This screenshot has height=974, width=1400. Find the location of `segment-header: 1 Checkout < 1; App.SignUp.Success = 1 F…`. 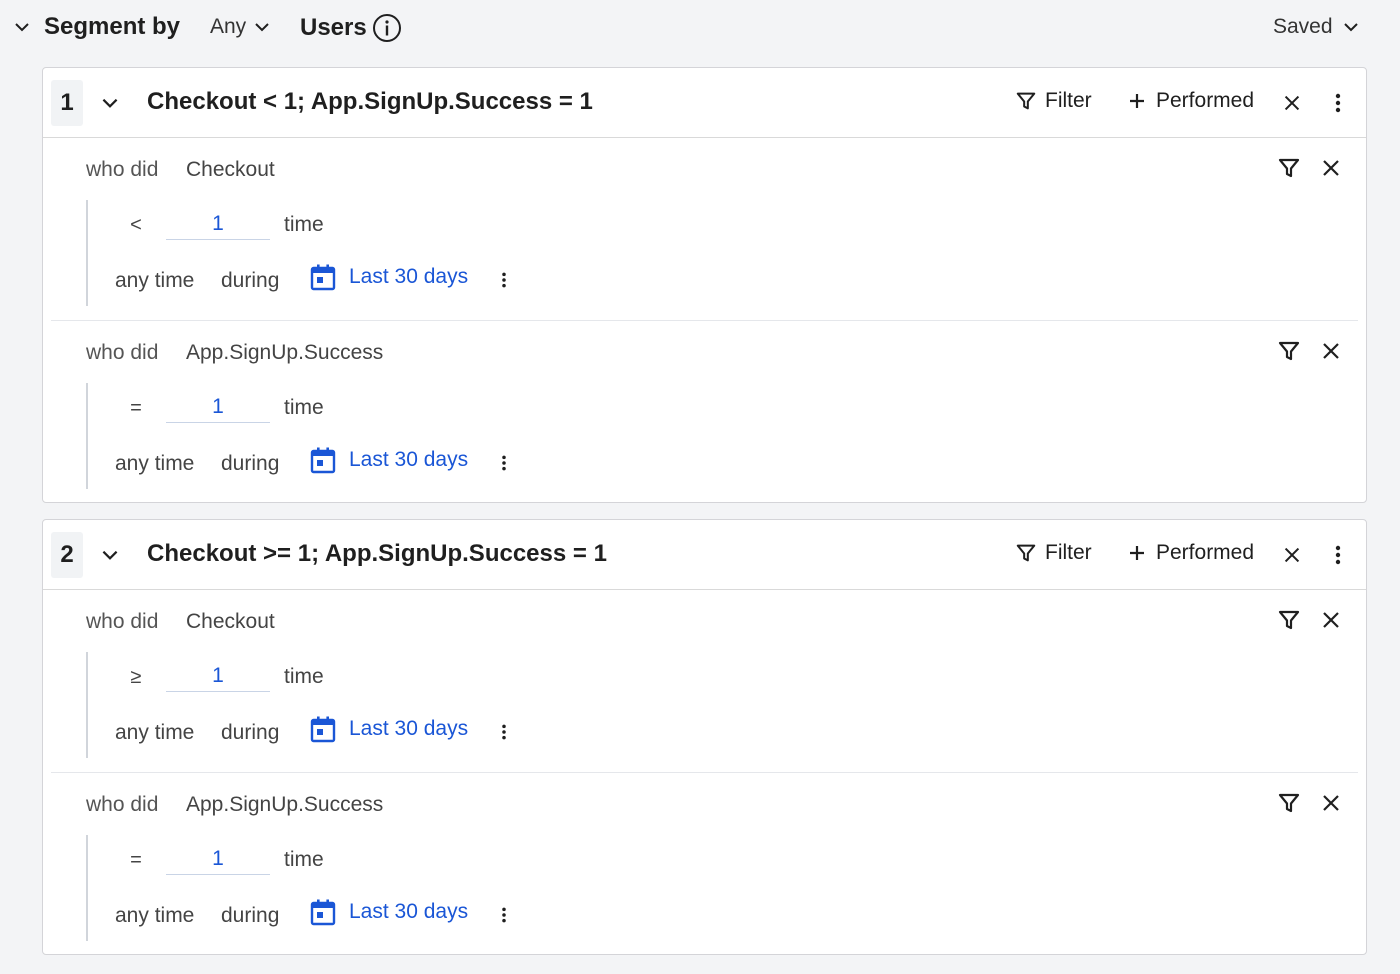

segment-header: 1 Checkout < 1; App.SignUp.Success = 1 F… is located at coordinates (704, 103).